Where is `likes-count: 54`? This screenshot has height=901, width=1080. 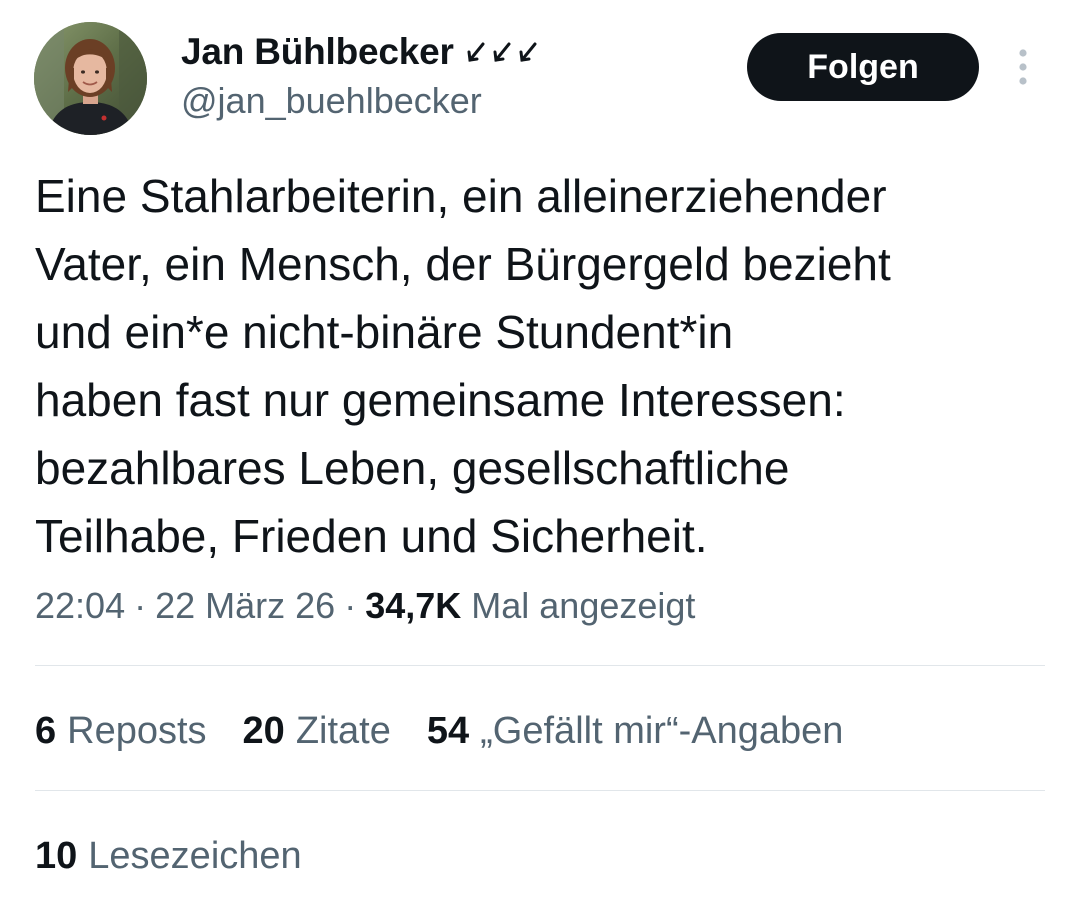
likes-count: 54 is located at coordinates (448, 730).